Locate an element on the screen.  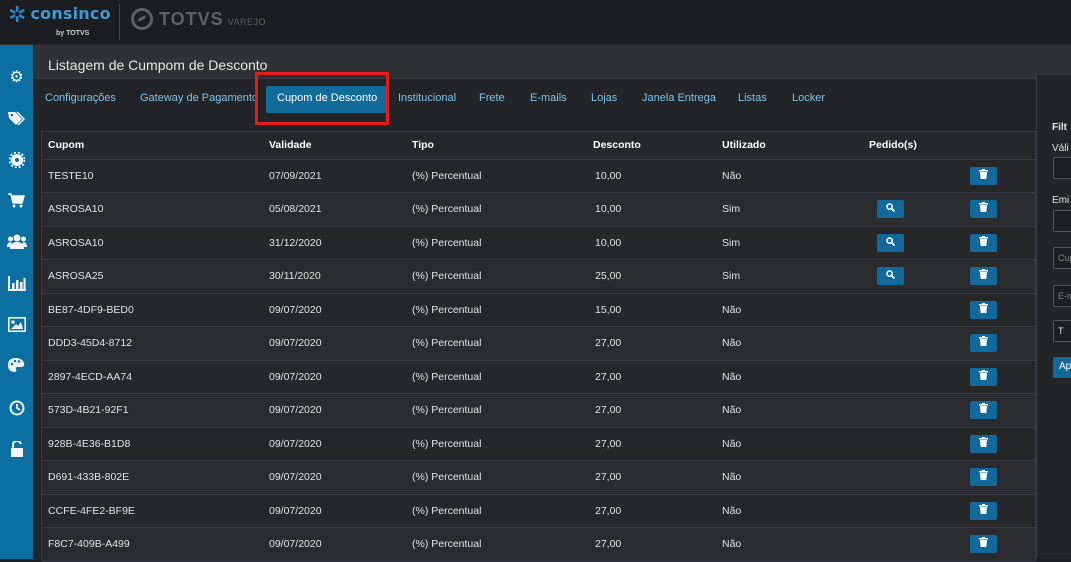
brand-name: consinco is located at coordinates (70, 13).